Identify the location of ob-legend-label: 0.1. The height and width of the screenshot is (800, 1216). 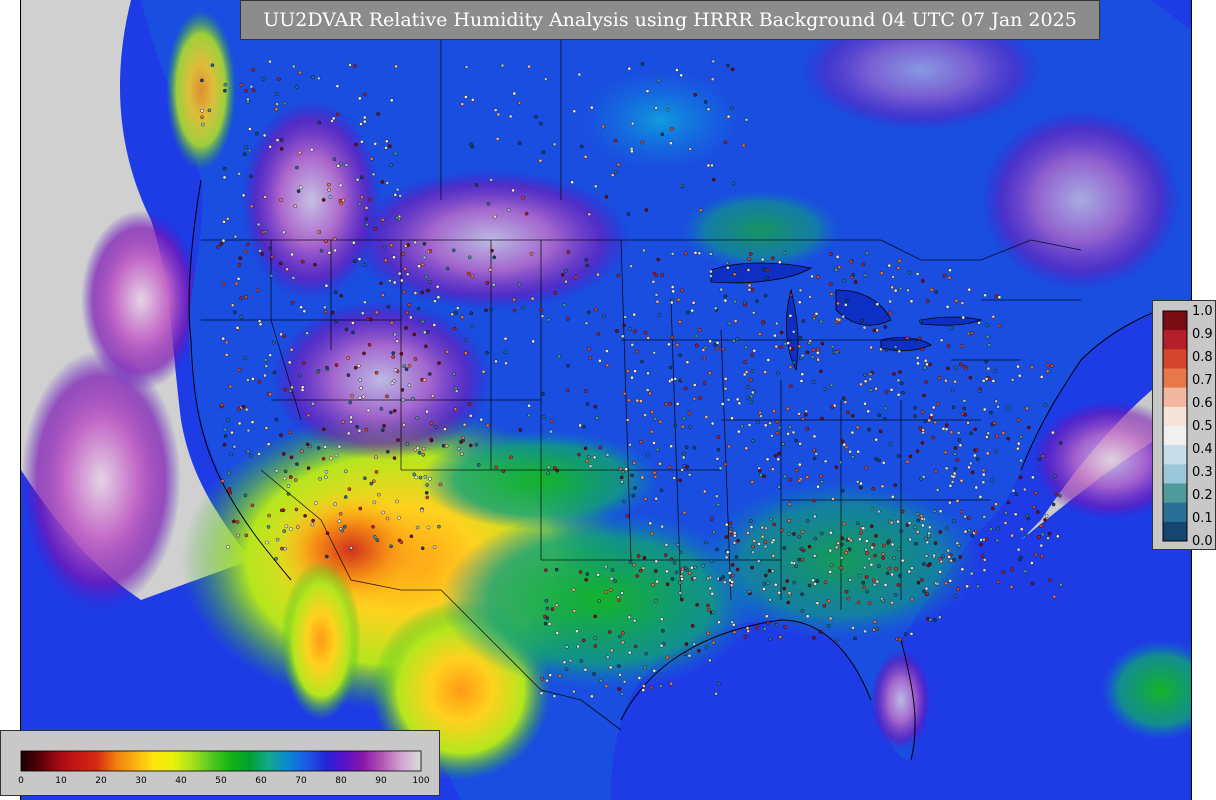
(1202, 518).